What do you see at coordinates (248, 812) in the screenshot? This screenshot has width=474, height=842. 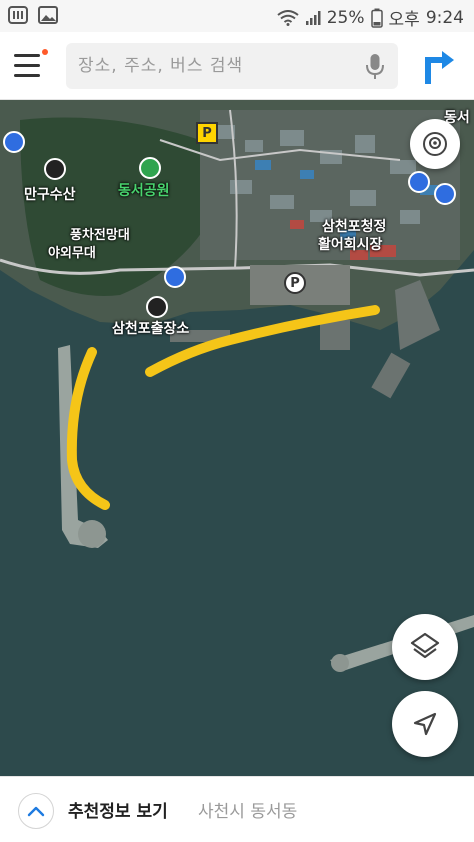 I see `current-location-text: 사천시 동서동` at bounding box center [248, 812].